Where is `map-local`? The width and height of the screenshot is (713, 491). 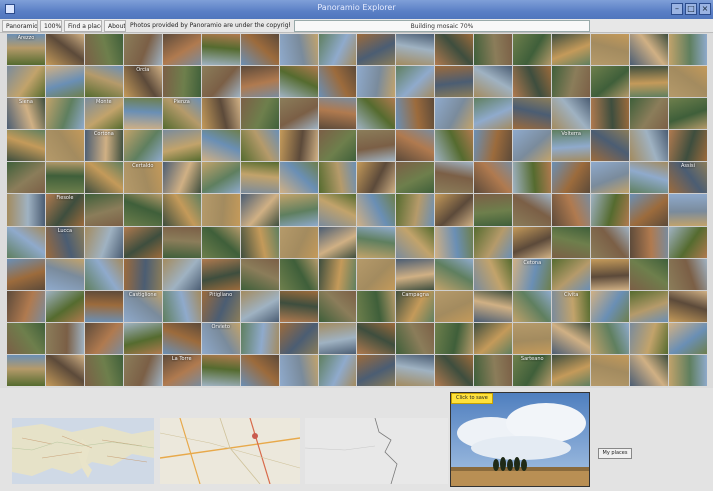 map-local is located at coordinates (376, 451).